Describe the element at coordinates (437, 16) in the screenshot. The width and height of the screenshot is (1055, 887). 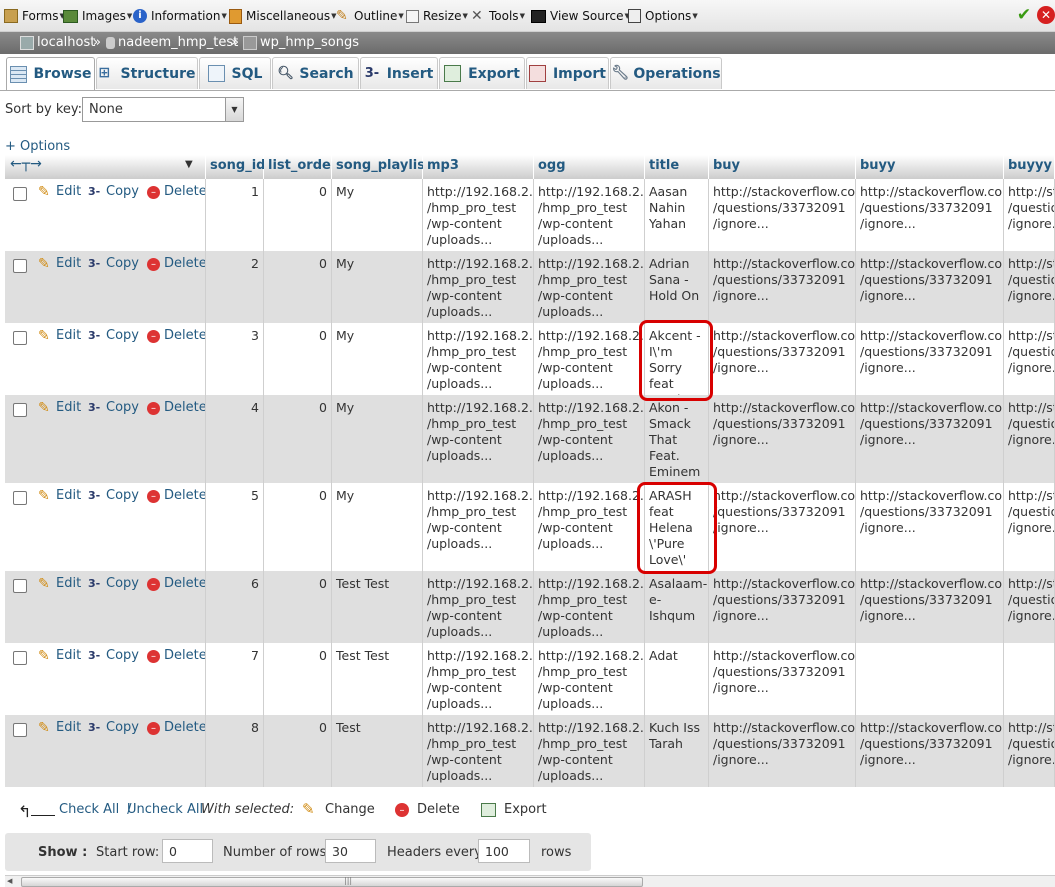
I see `toolbar-resize: Resize ▼` at that location.